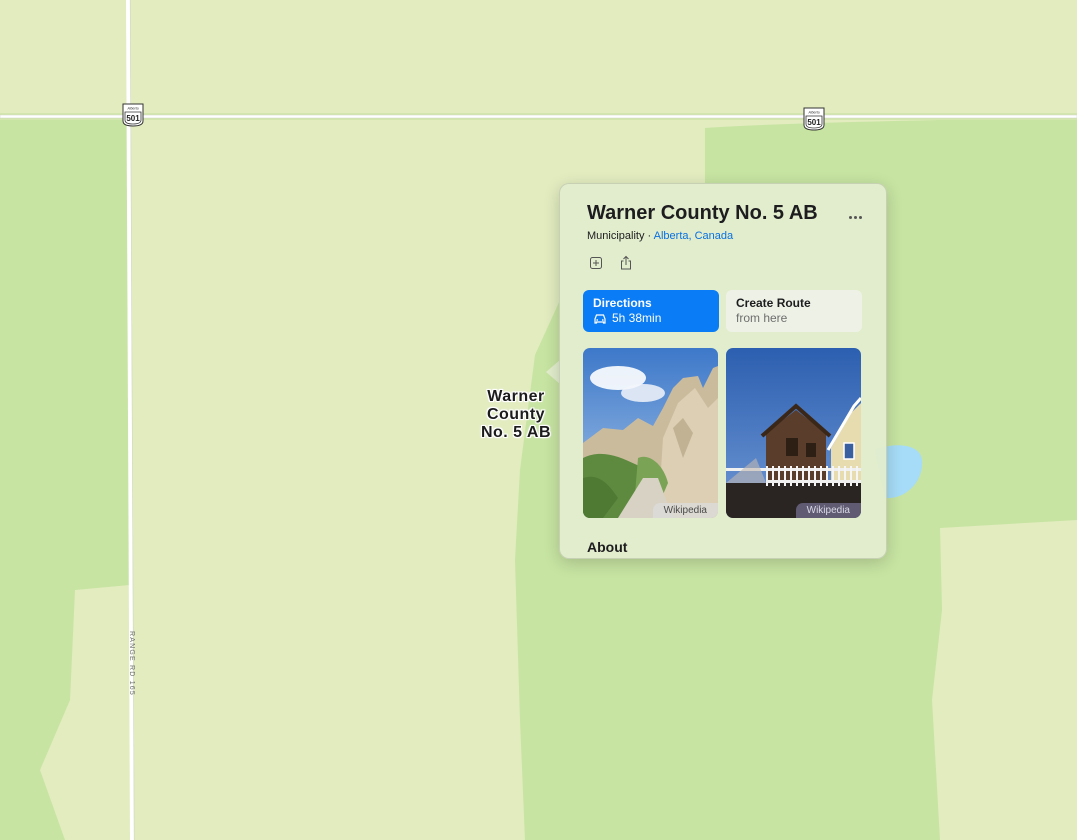  I want to click on photo-hoodoos: Wikipedia, so click(650, 433).